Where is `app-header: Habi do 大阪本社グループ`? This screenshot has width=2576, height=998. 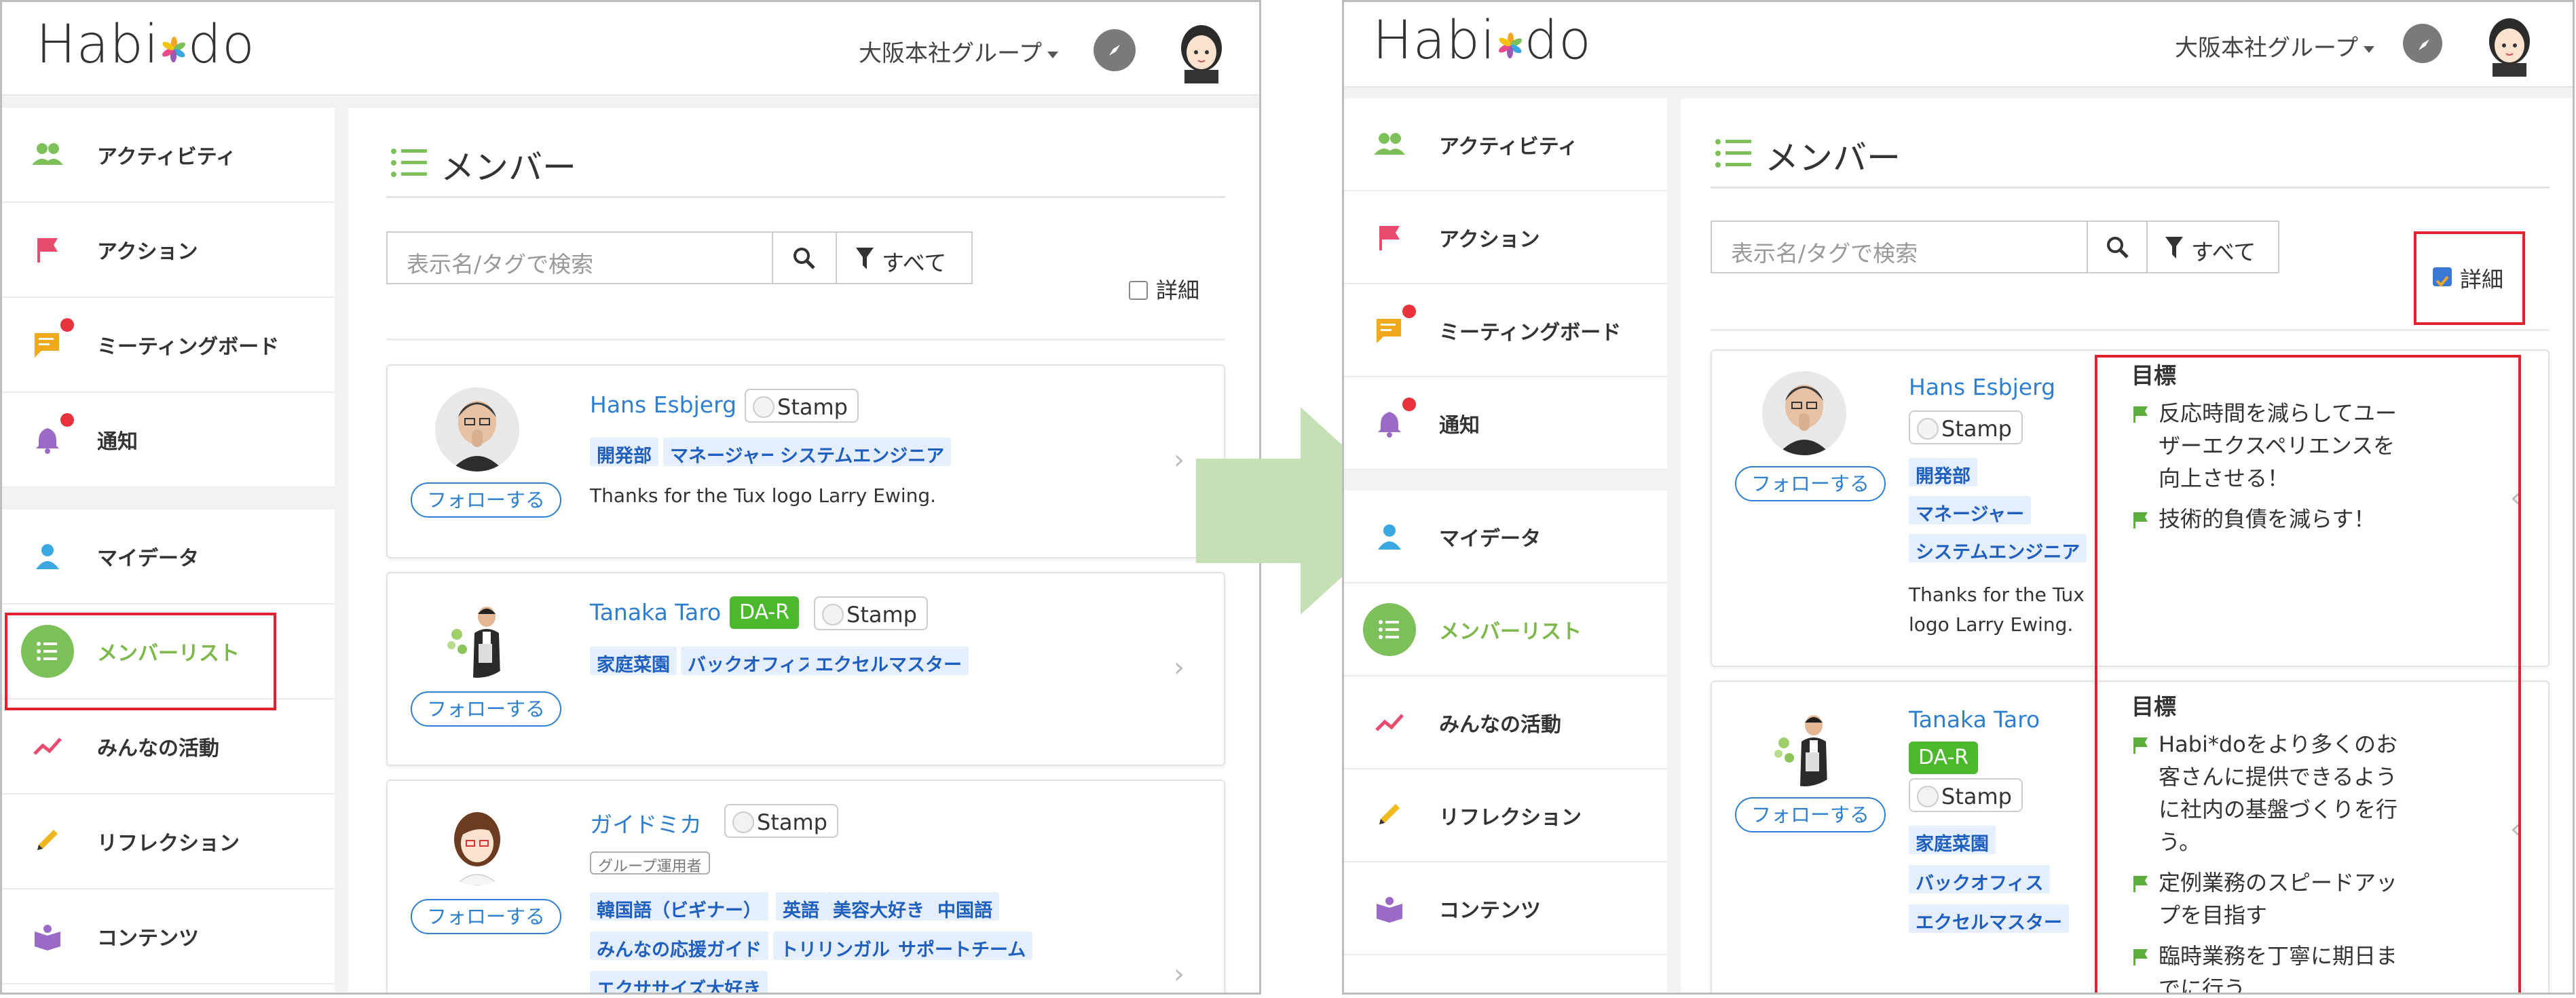
app-header: Habi do 大阪本社グループ is located at coordinates (631, 49).